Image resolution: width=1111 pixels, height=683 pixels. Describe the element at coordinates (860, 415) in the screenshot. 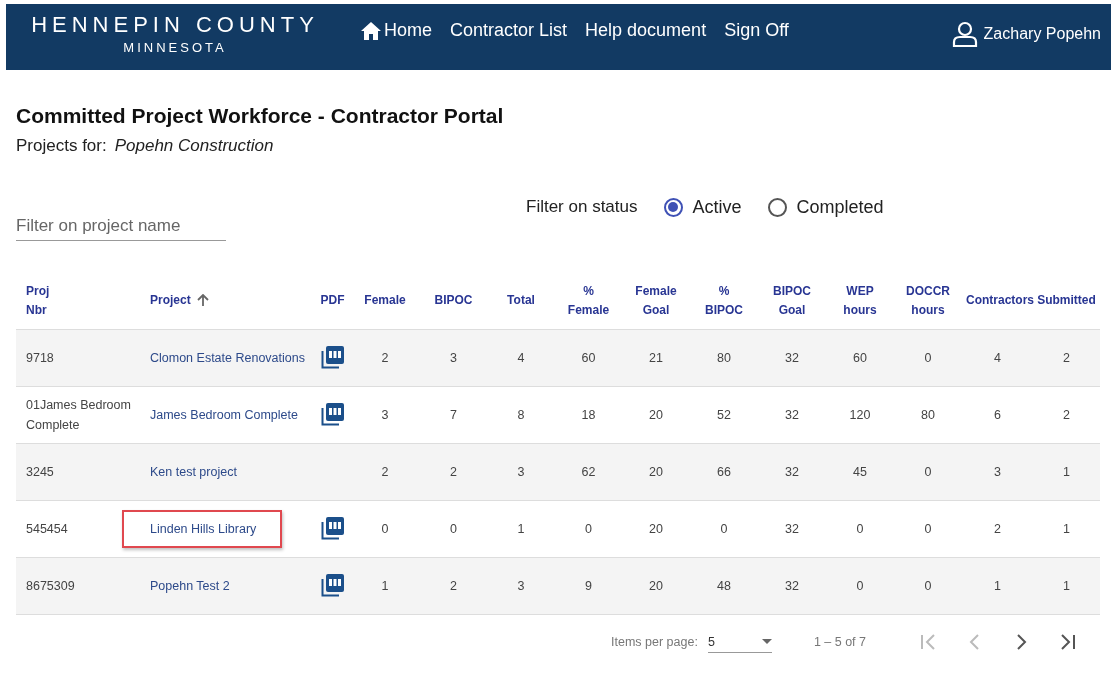

I see `table-cell: 120` at that location.